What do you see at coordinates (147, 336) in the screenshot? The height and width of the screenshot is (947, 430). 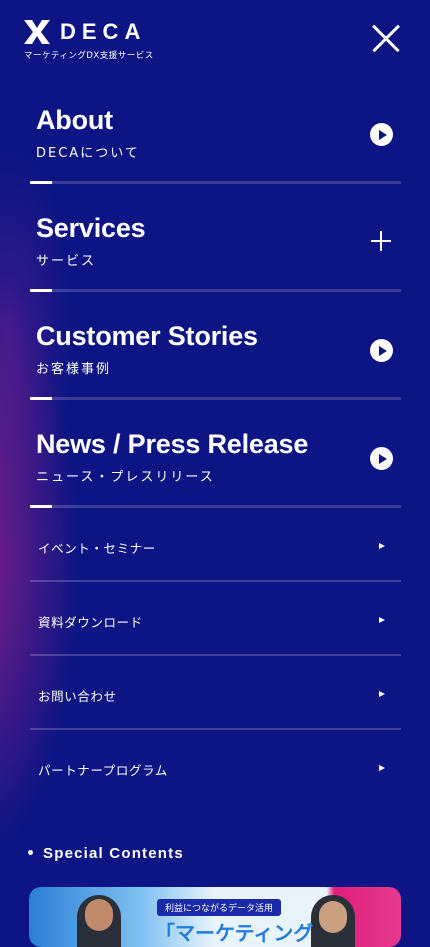 I see `menu-item-title: Customer Stories` at bounding box center [147, 336].